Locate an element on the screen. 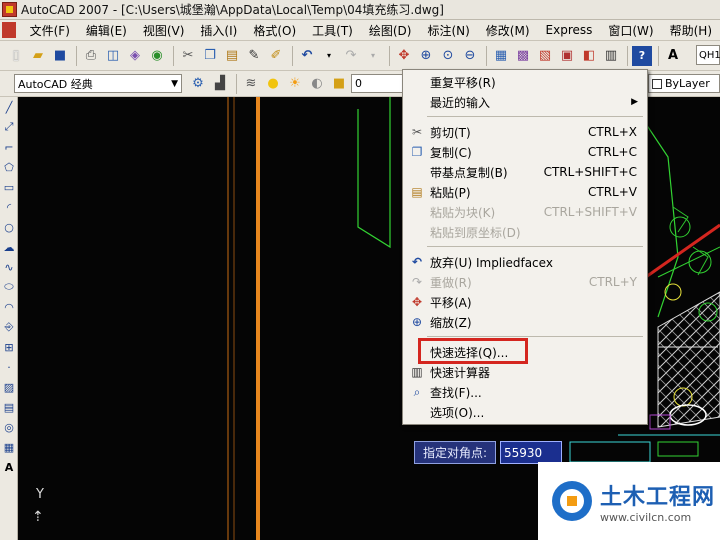 This screenshot has height=540, width=720. undo-icon: ↶ is located at coordinates (307, 56).